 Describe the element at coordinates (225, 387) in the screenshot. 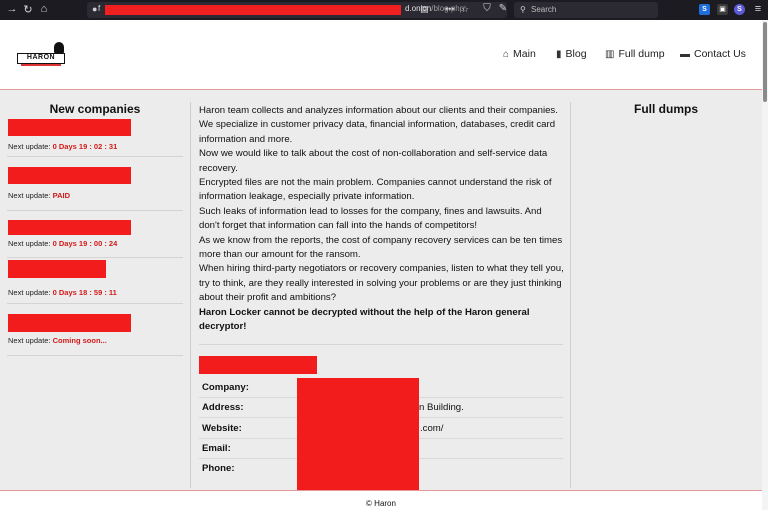

I see `detail-label: Company:` at that location.